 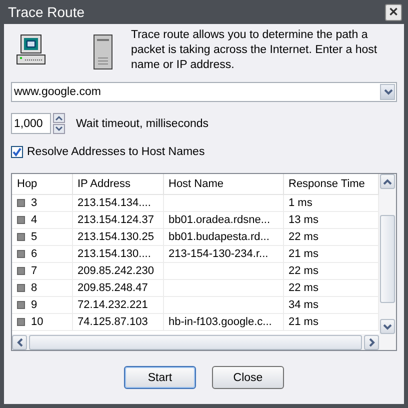 I want to click on column-header: Response Time, so click(x=330, y=184).